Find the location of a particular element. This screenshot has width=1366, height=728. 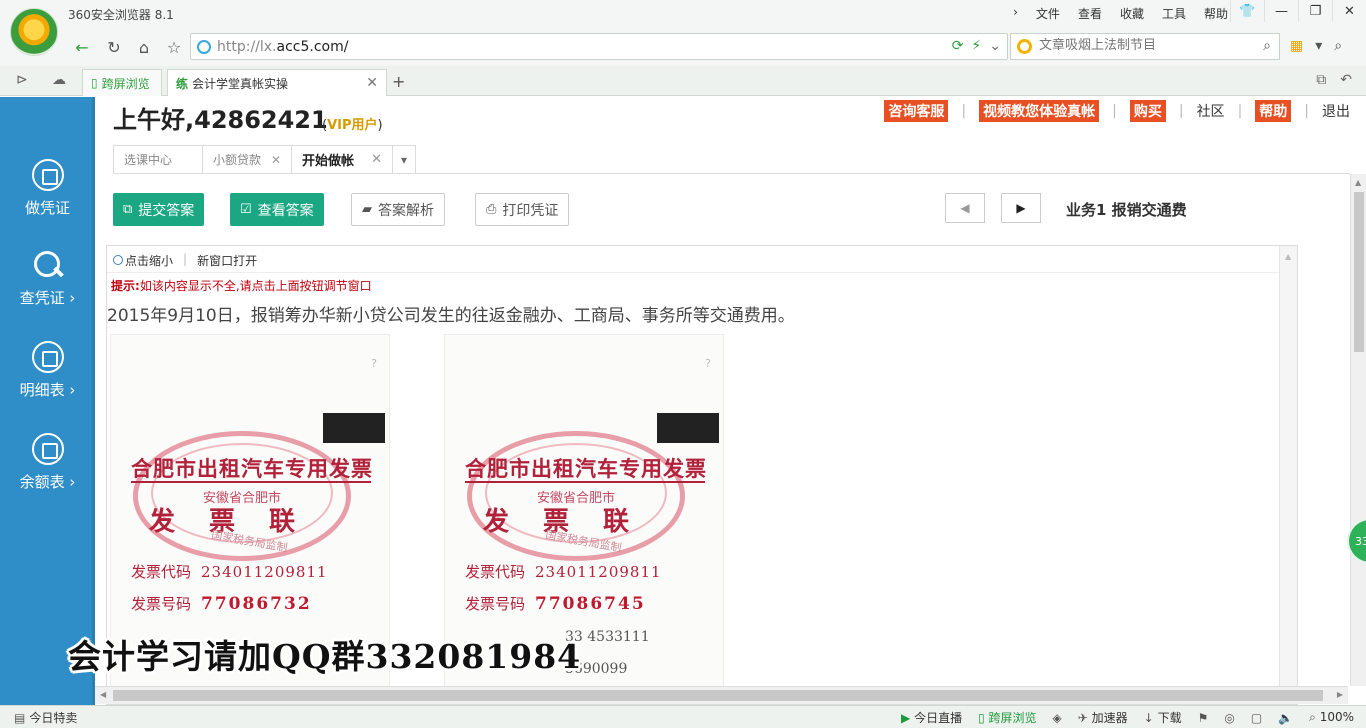

tab-badge: 练 is located at coordinates (182, 83).